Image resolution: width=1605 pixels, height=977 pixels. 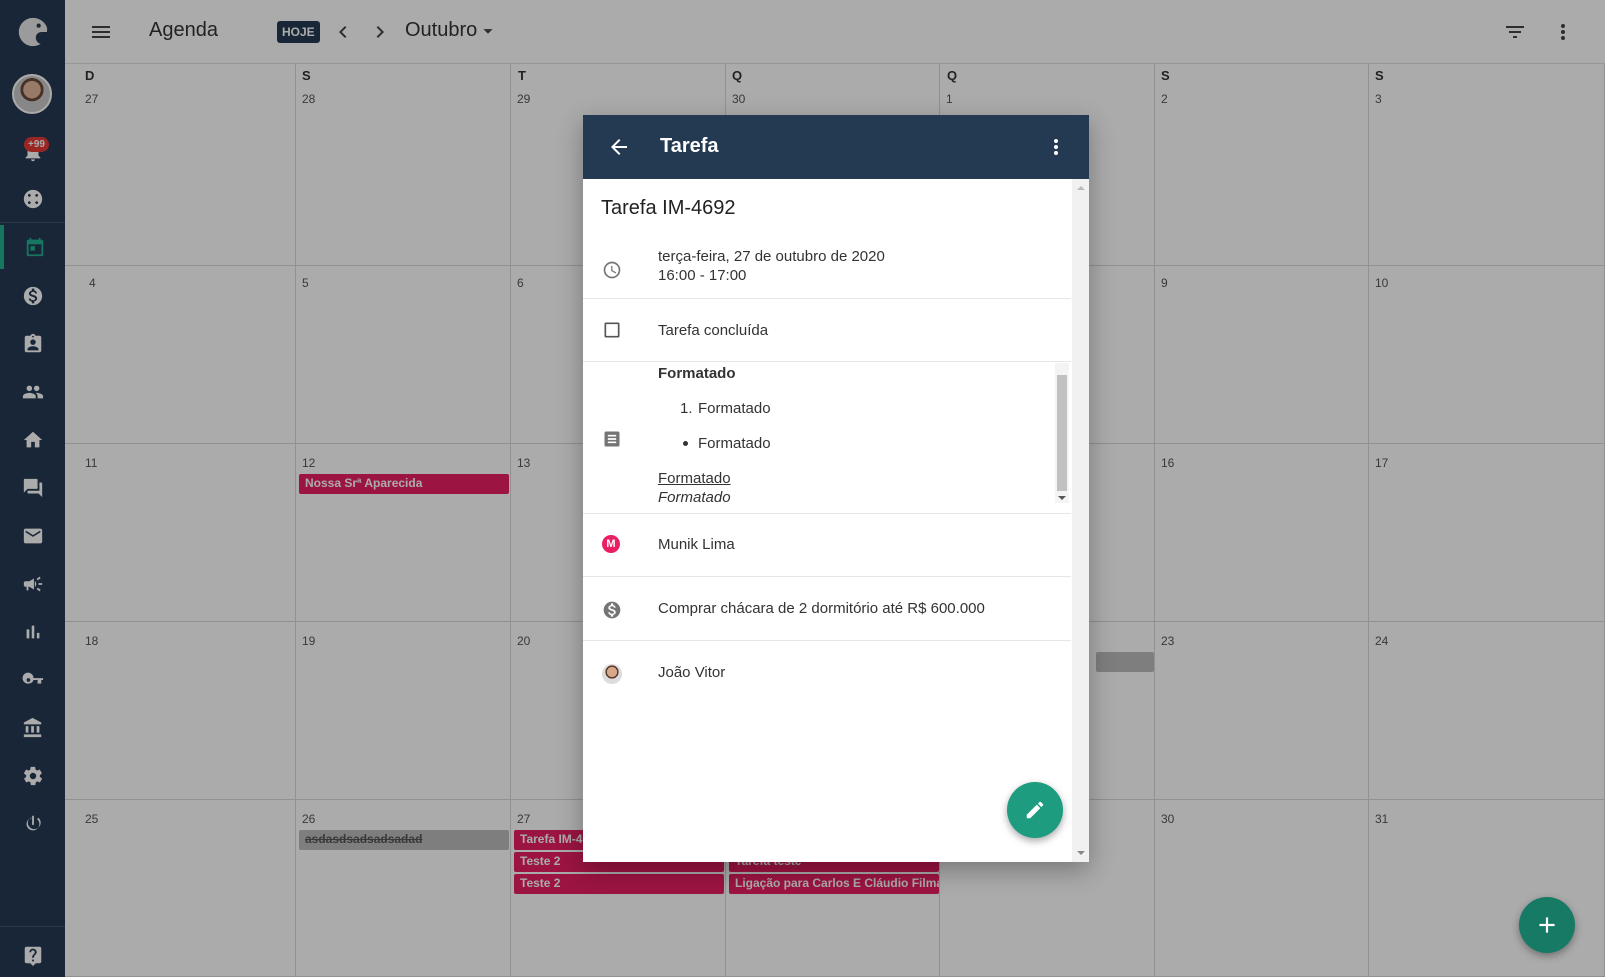 I want to click on description-italic: Formatado, so click(x=694, y=497).